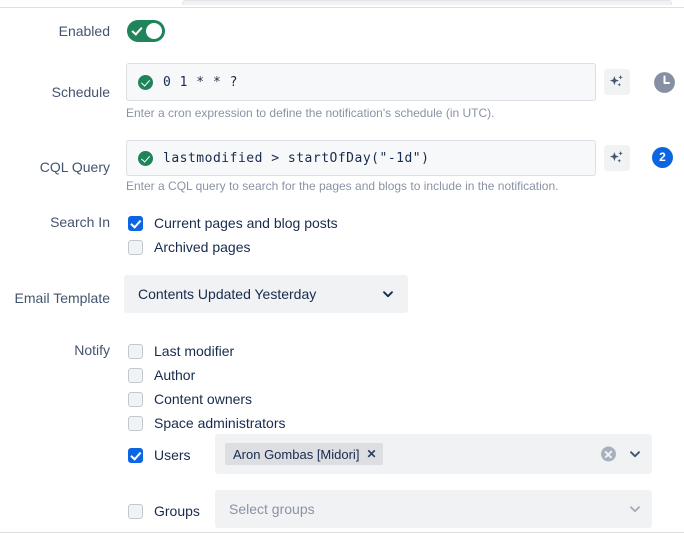  I want to click on notify-label: Notify, so click(92, 350).